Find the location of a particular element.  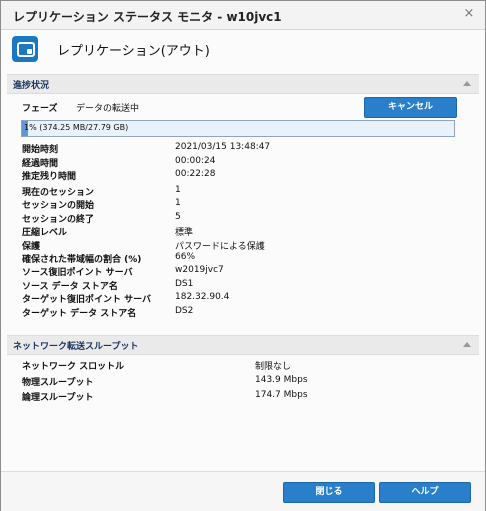

info-value: DS1 is located at coordinates (184, 283).